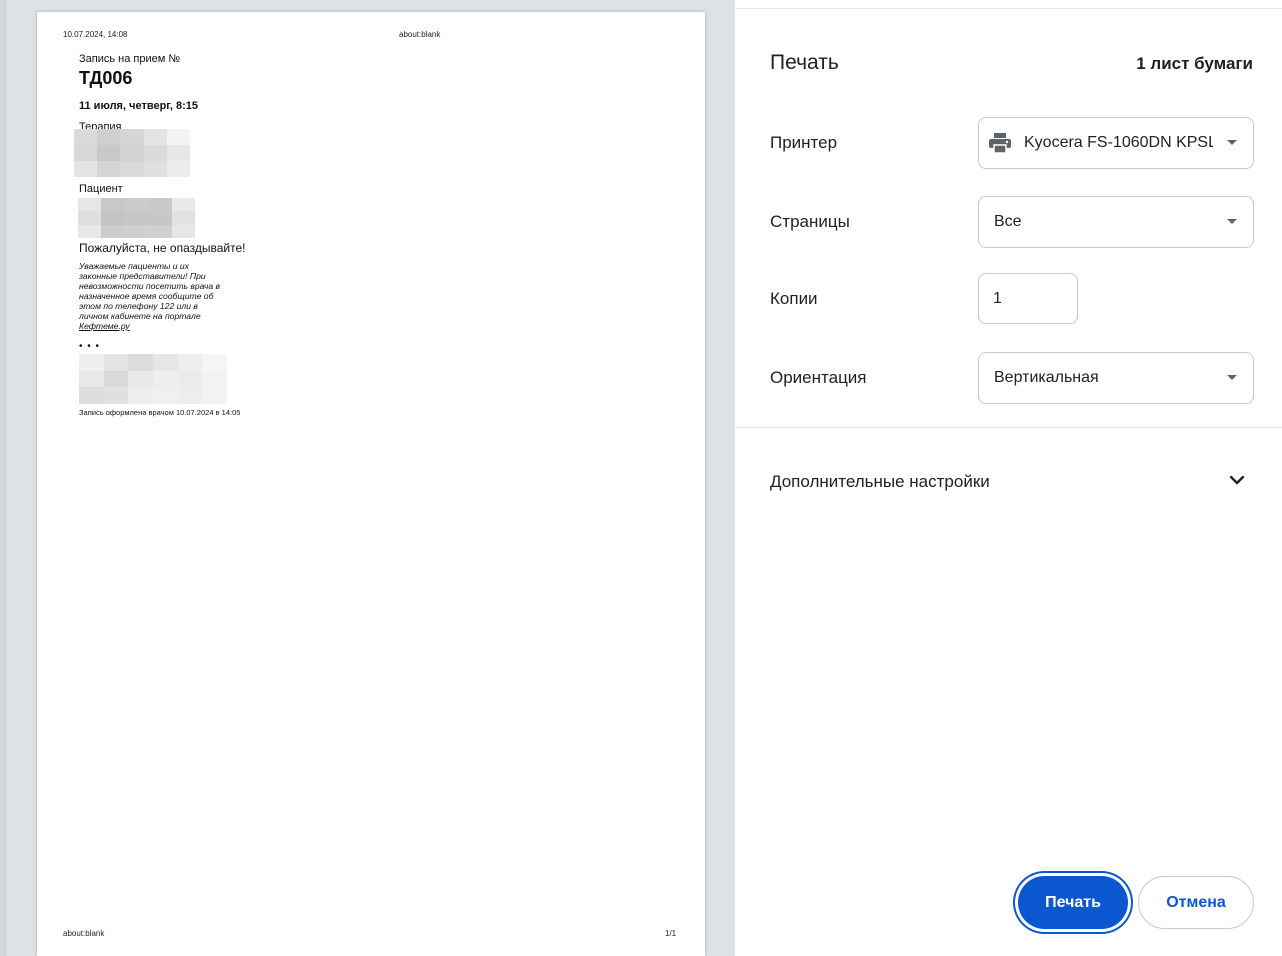 This screenshot has width=1282, height=956. What do you see at coordinates (1194, 63) in the screenshot?
I see `sheet-count: 1 лист бумаги` at bounding box center [1194, 63].